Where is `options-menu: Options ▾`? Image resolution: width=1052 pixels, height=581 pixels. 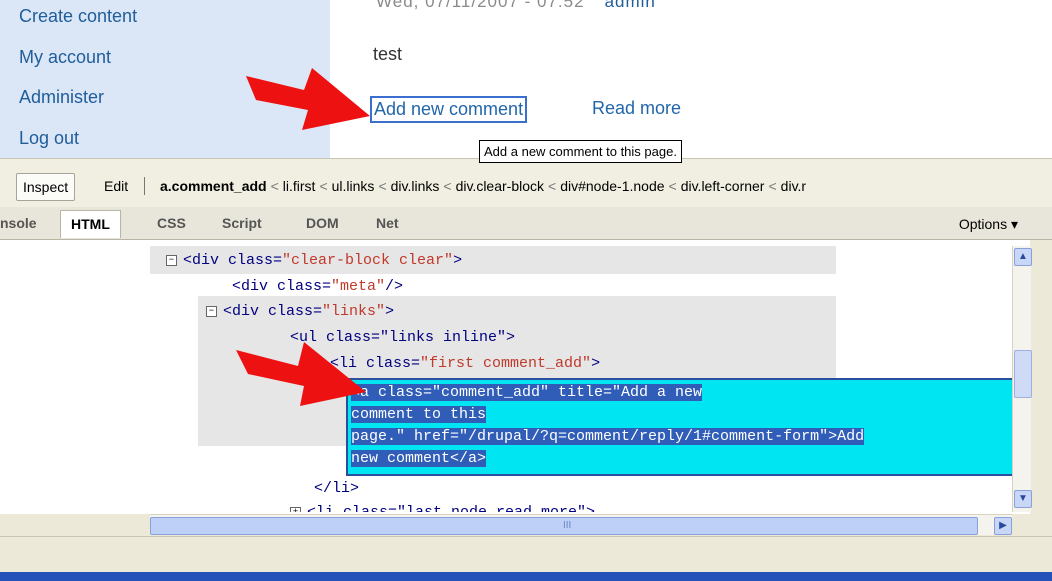
options-menu: Options ▾ is located at coordinates (988, 224).